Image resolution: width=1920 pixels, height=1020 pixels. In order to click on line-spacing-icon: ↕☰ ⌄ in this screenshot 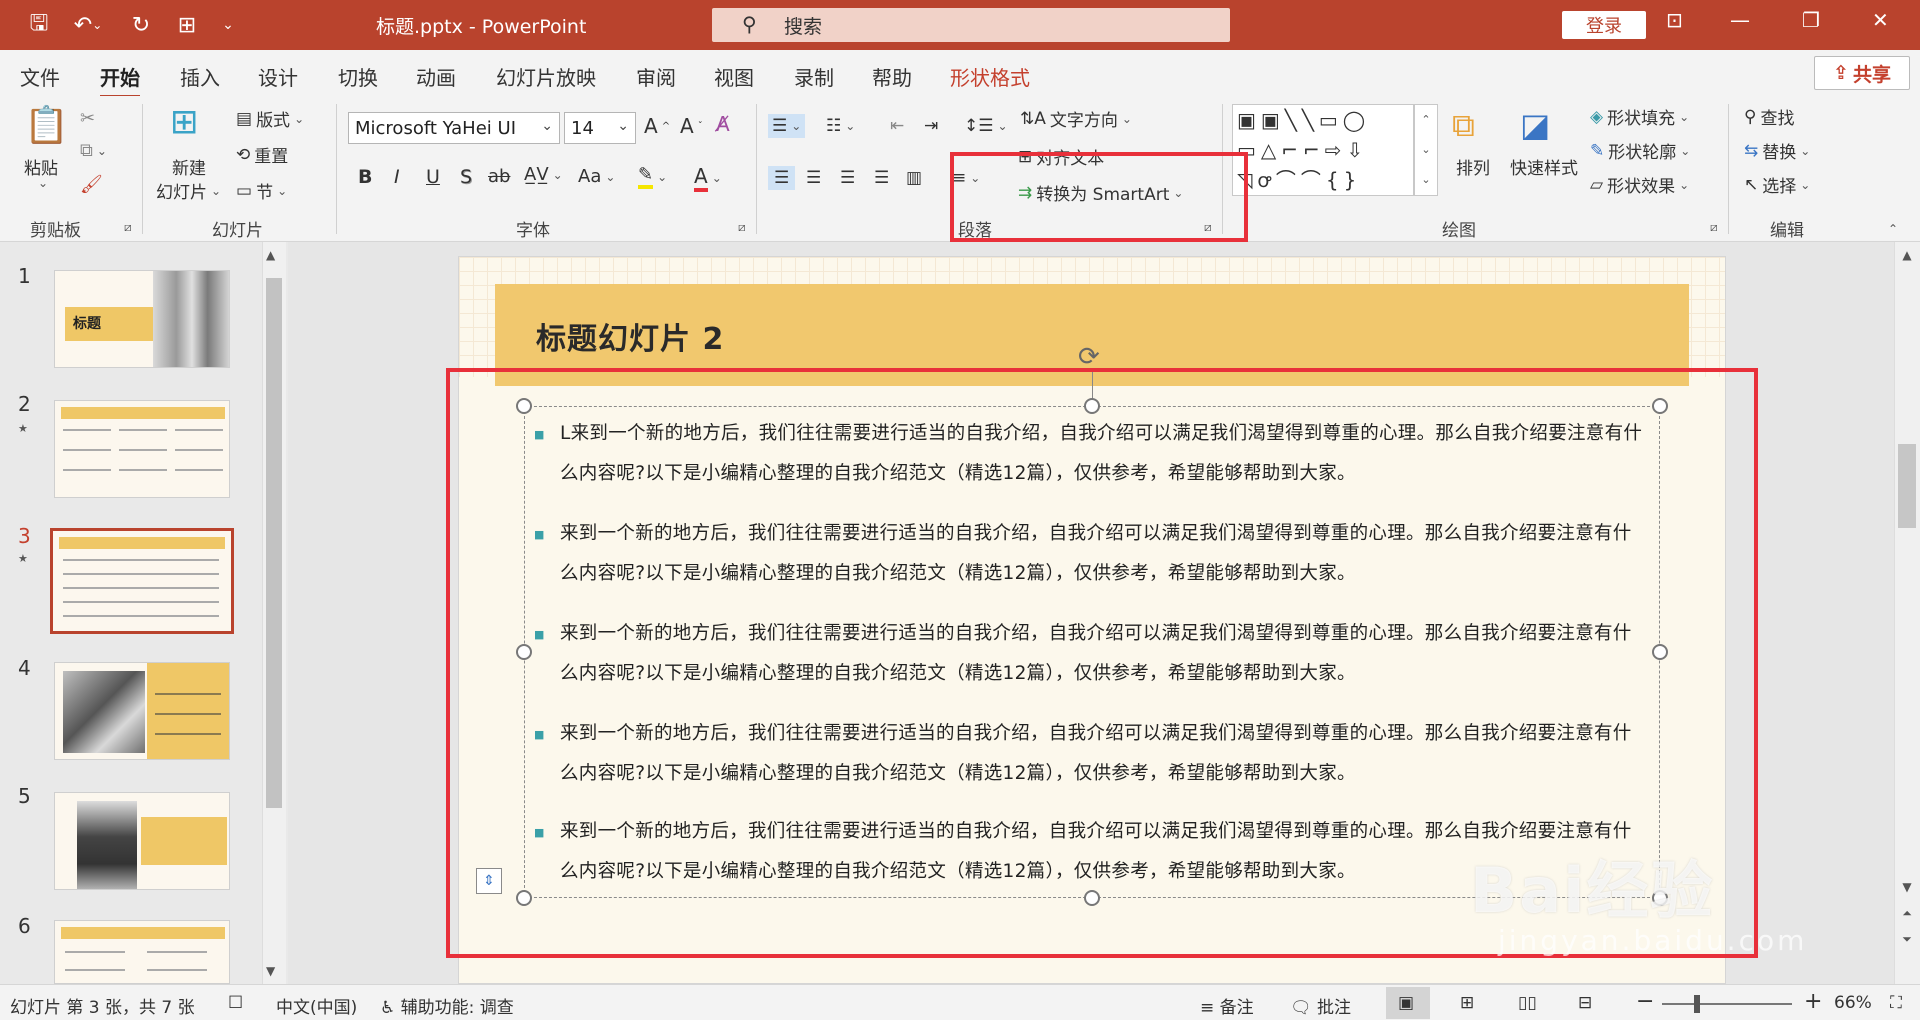, I will do `click(986, 126)`.